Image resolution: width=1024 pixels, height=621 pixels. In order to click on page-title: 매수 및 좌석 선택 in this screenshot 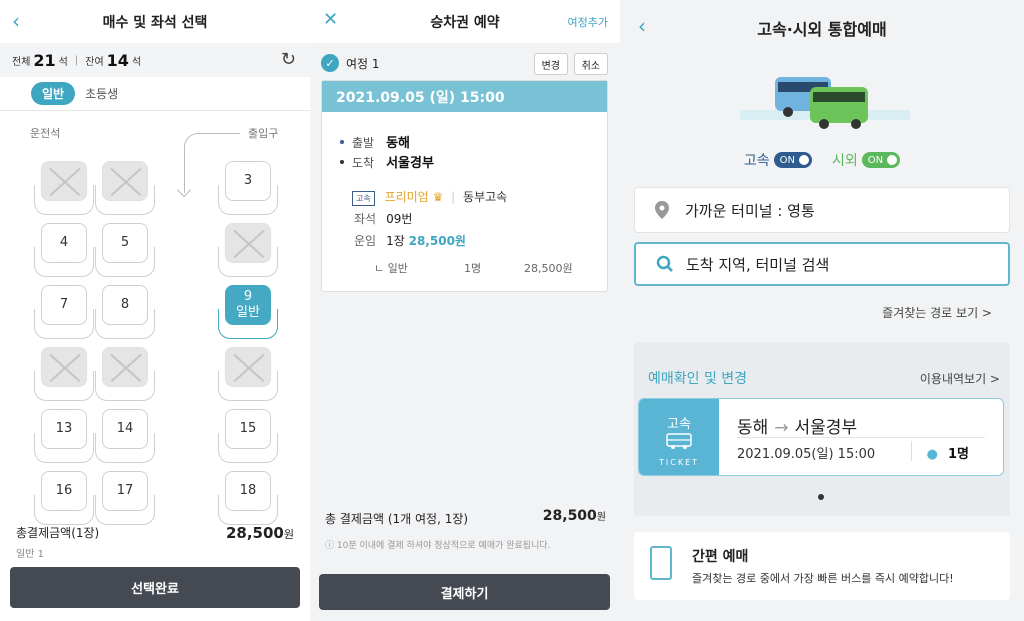, I will do `click(155, 22)`.